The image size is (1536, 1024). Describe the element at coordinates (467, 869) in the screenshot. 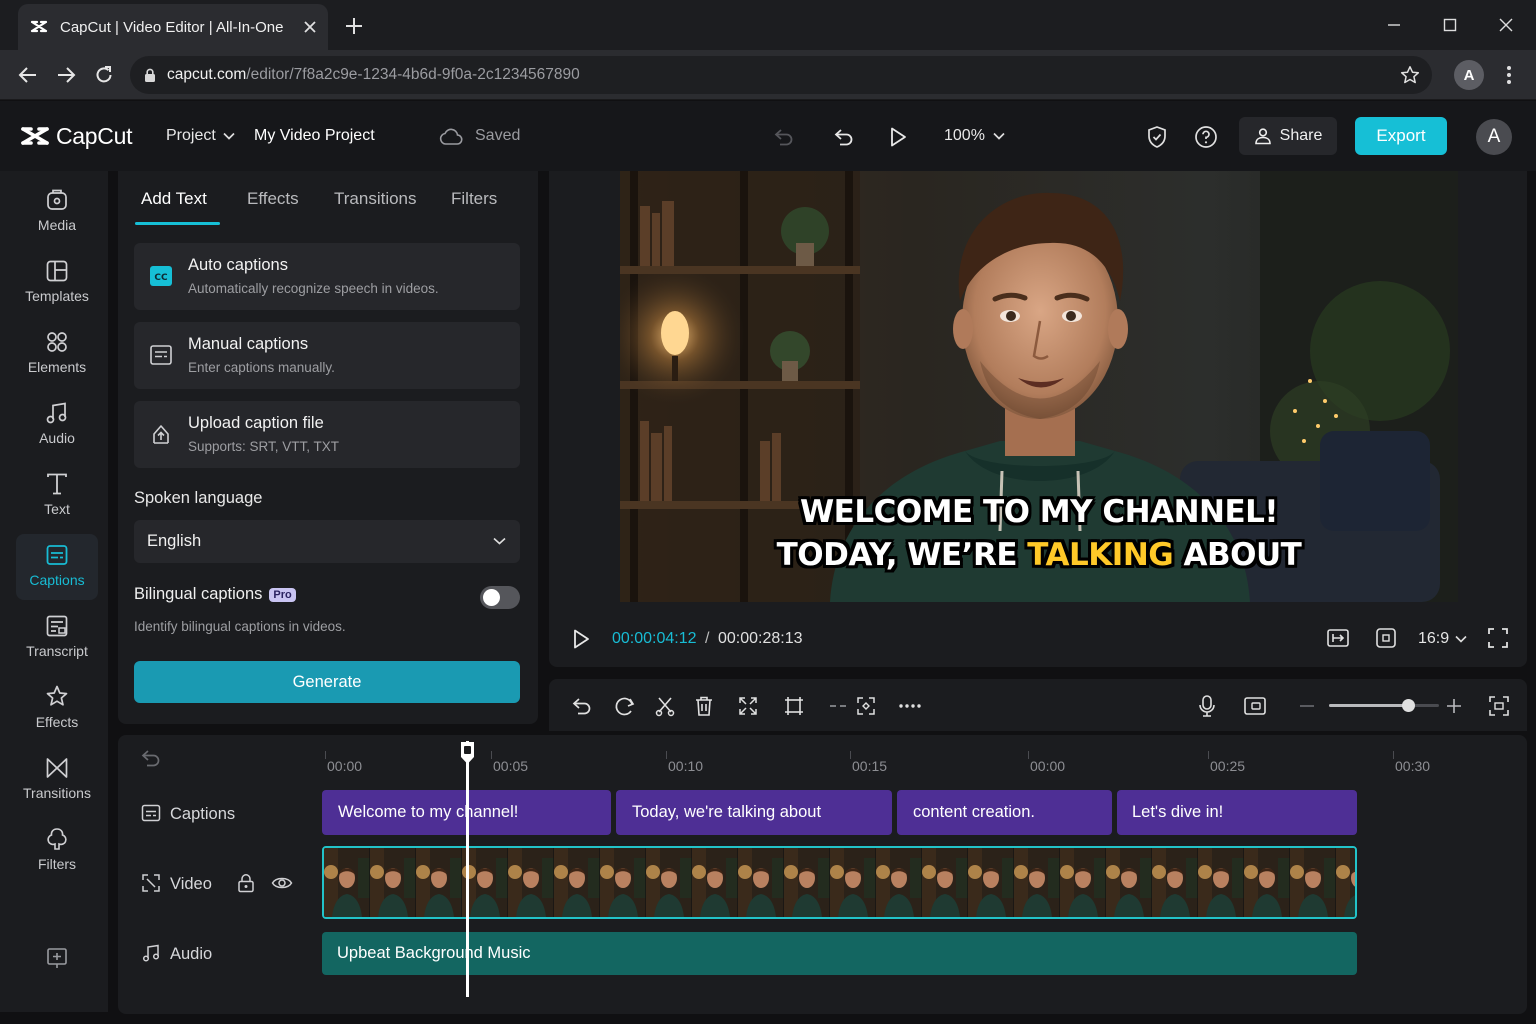

I see `playhead-line` at that location.